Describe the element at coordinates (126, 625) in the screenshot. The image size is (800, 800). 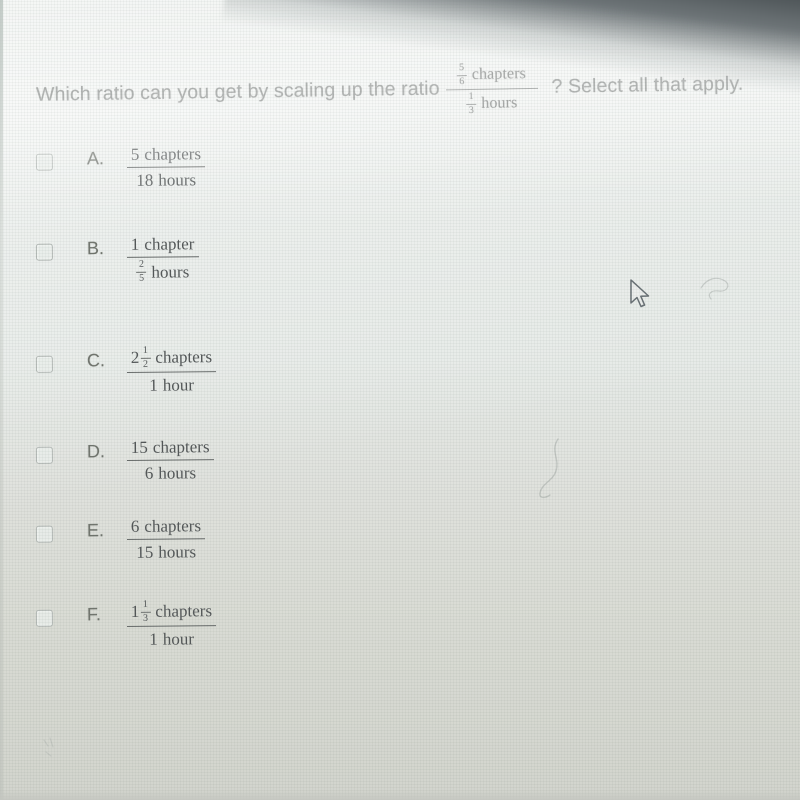
I see `option-row-f: F. 1 1 3 chapters 1 hour` at that location.